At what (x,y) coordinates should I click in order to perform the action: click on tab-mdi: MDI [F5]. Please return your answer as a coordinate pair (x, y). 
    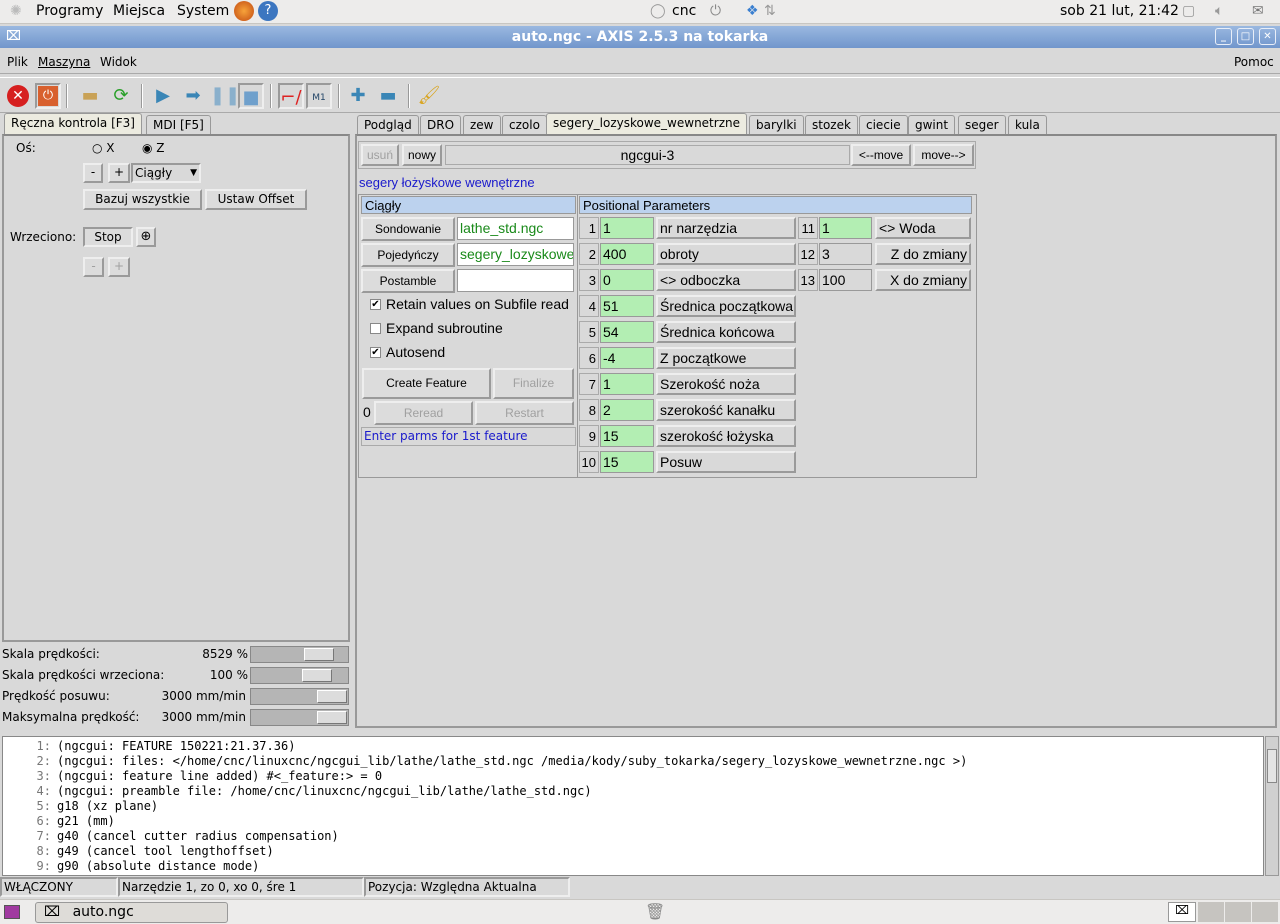
    Looking at the image, I should click on (178, 125).